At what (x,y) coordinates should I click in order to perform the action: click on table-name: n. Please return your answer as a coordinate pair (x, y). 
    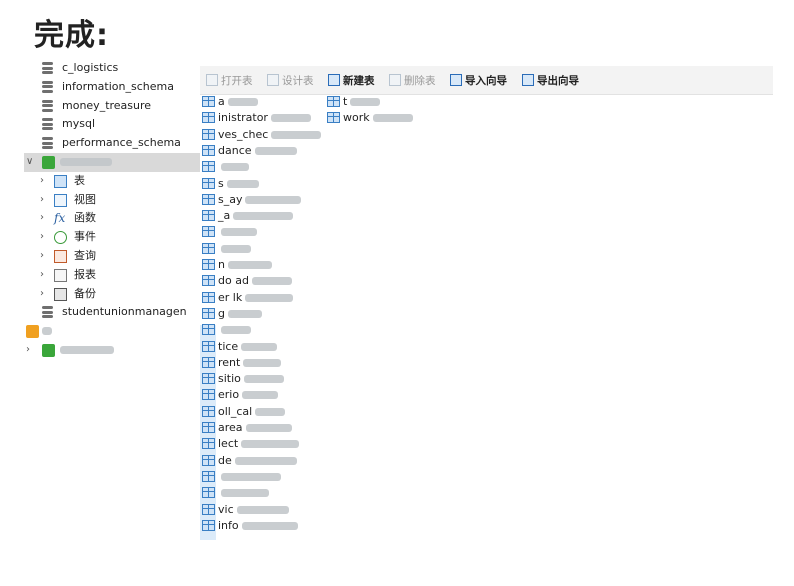
    Looking at the image, I should click on (245, 264).